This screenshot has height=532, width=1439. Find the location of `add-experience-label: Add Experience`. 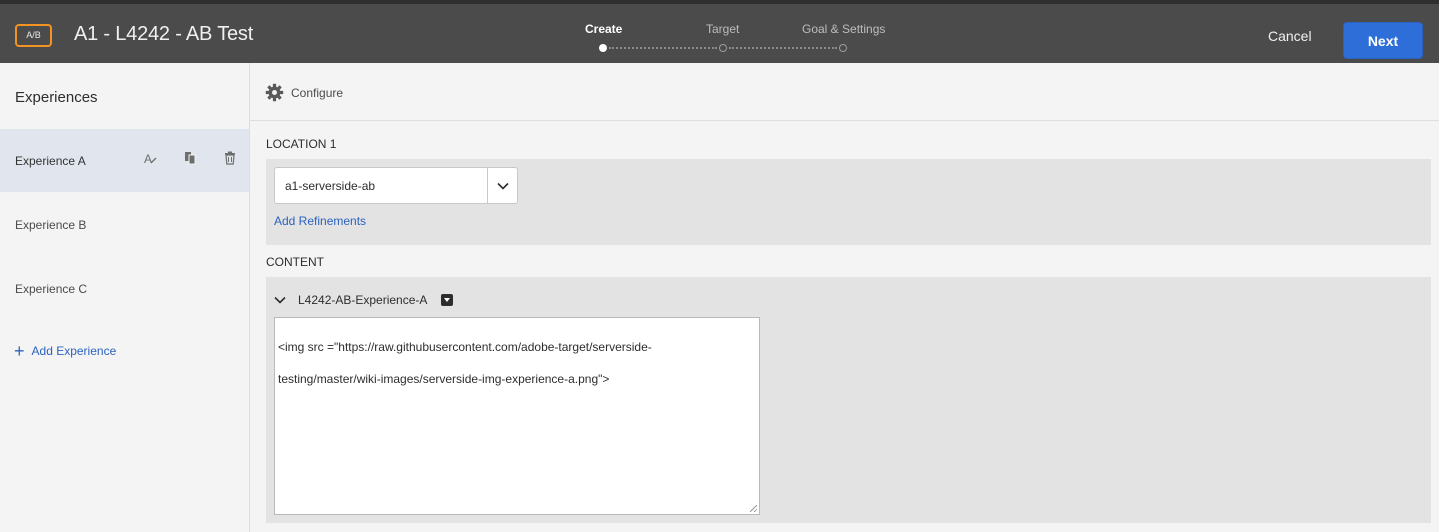

add-experience-label: Add Experience is located at coordinates (74, 351).